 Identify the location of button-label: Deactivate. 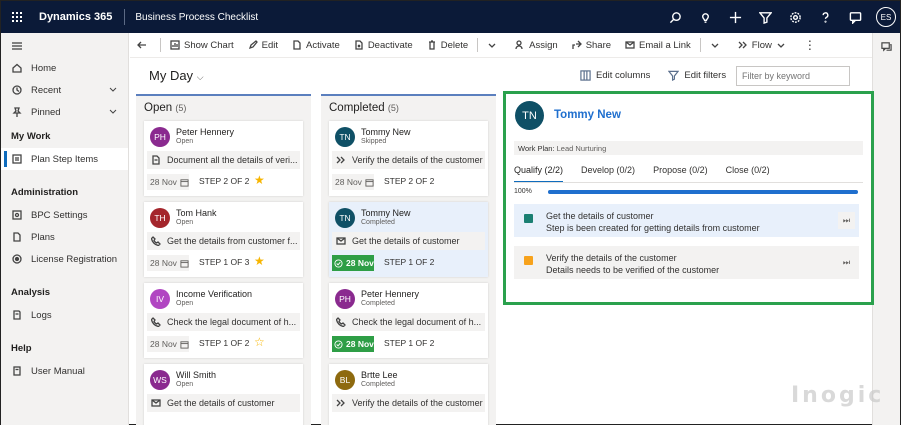
(390, 45).